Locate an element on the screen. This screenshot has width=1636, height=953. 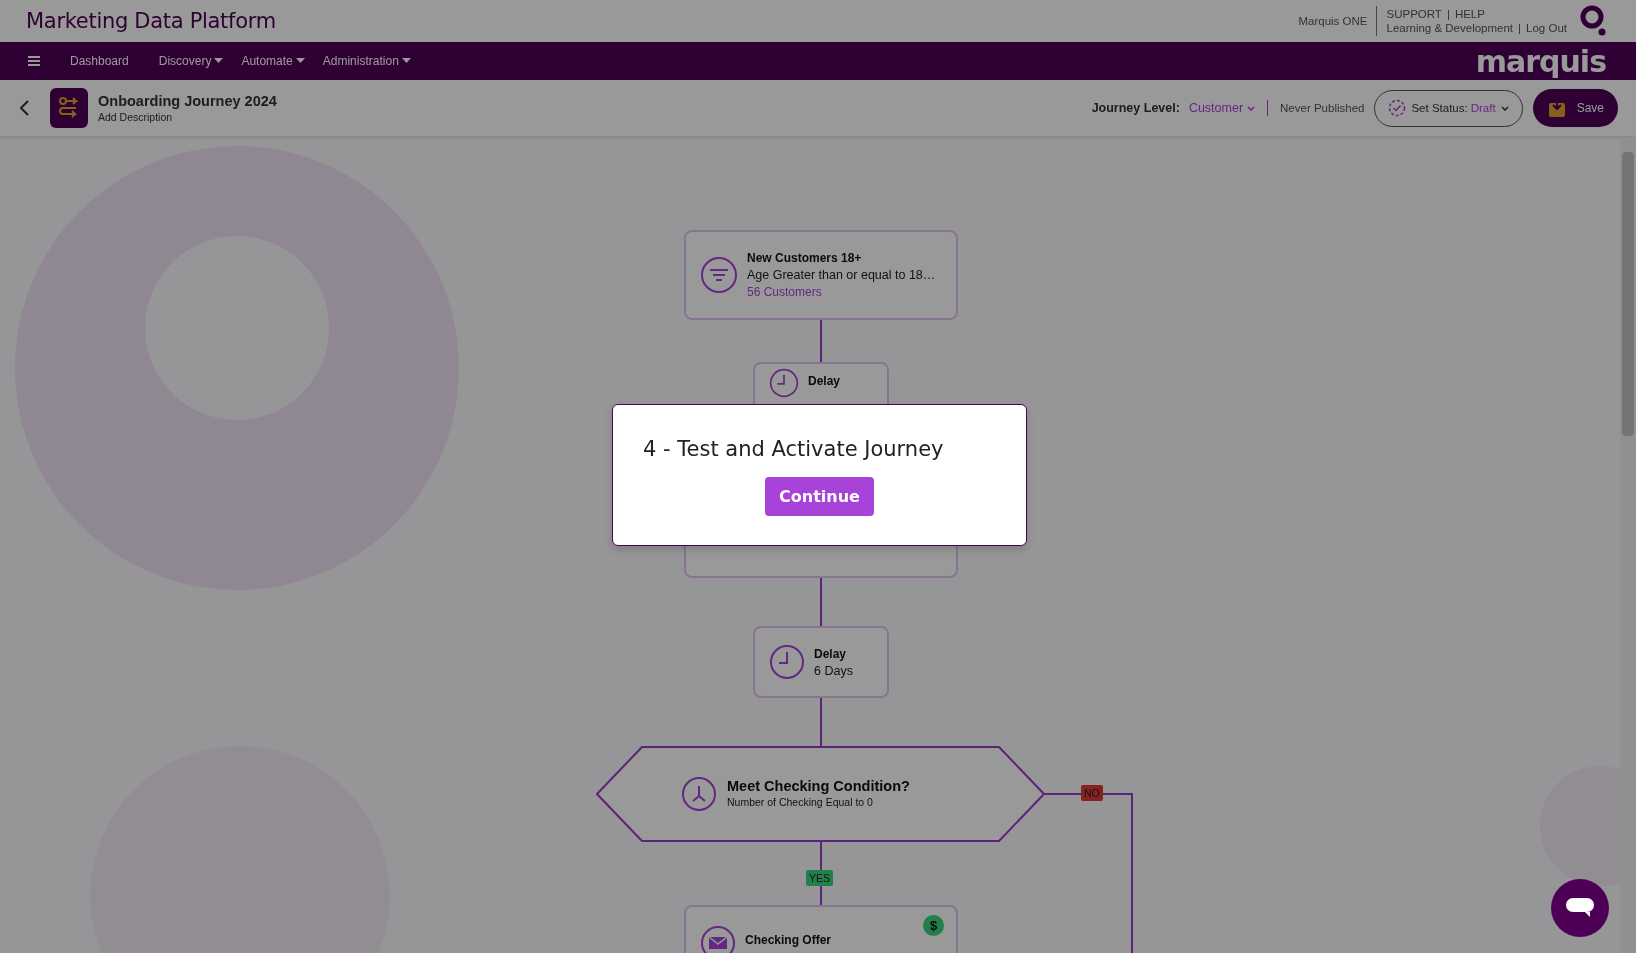
filter-icon is located at coordinates (719, 275).